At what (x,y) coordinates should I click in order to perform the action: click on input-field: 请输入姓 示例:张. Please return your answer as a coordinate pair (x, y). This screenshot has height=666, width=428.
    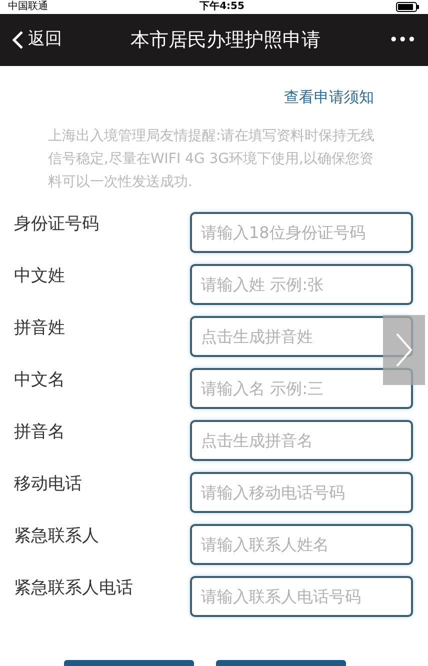
    Looking at the image, I should click on (301, 284).